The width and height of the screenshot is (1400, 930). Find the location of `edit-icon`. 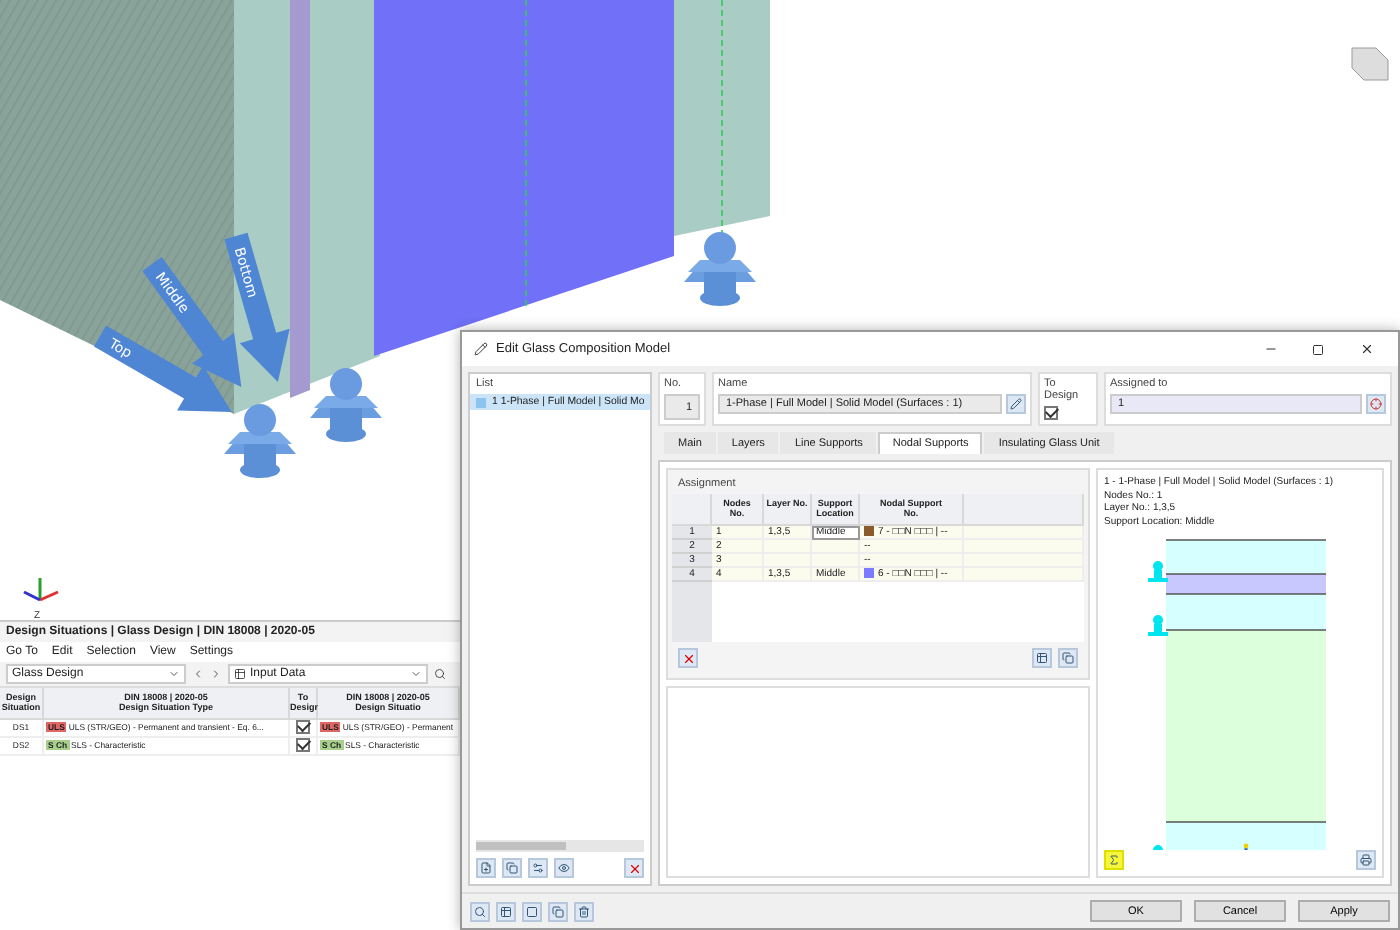

edit-icon is located at coordinates (1016, 404).